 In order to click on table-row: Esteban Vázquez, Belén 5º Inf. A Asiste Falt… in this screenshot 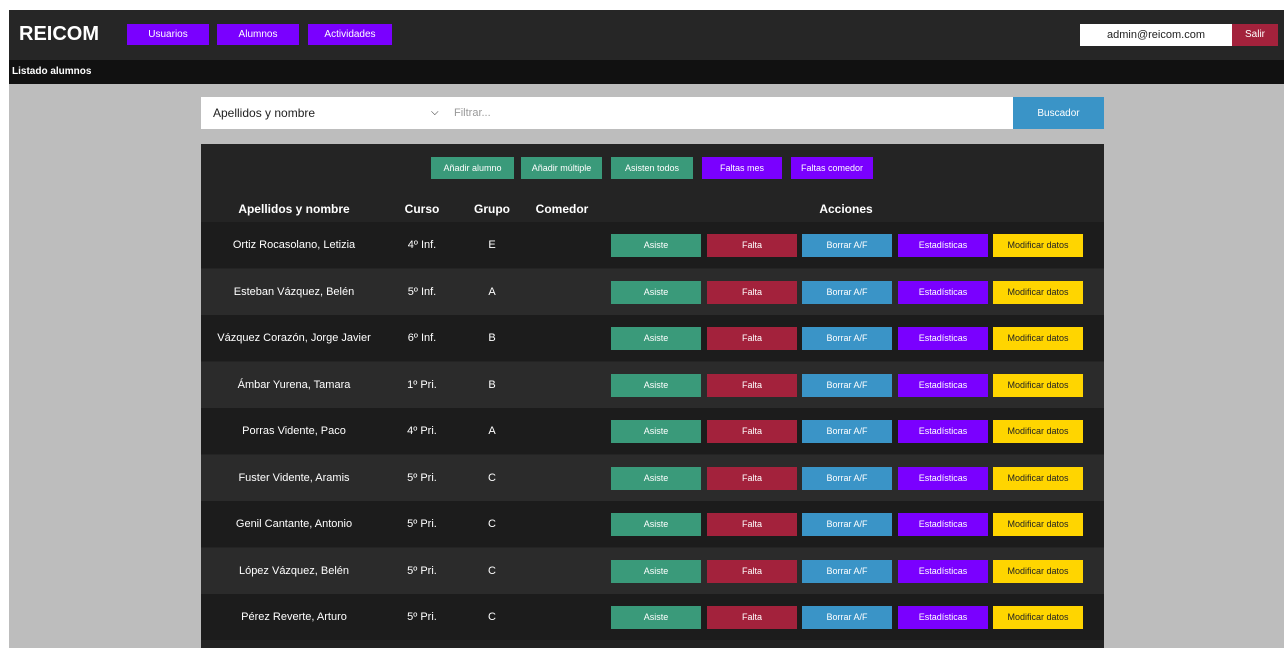, I will do `click(652, 291)`.